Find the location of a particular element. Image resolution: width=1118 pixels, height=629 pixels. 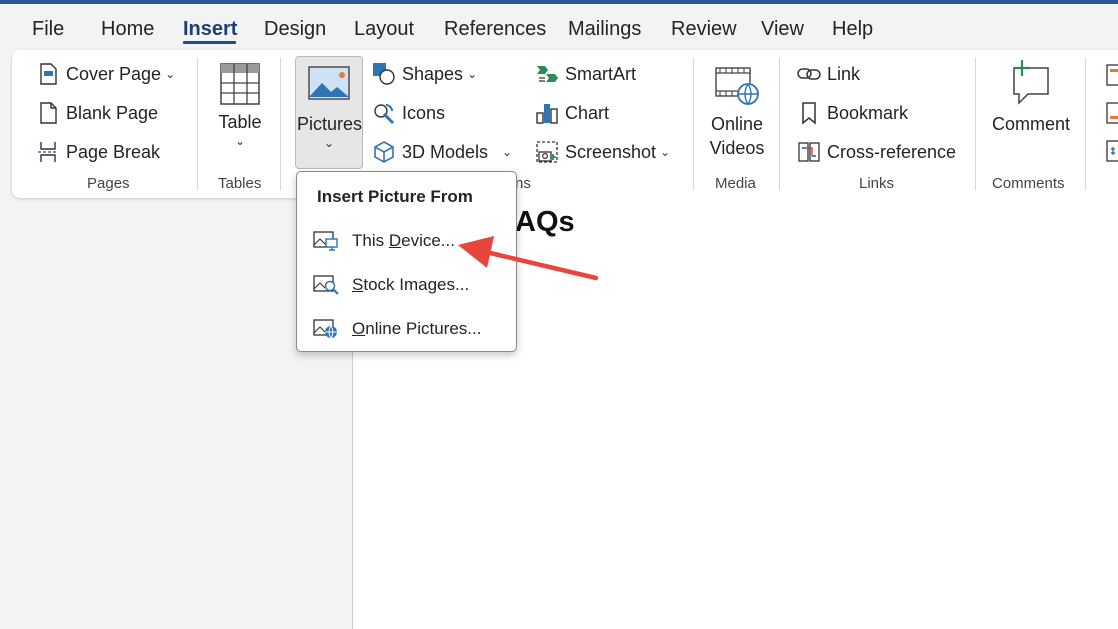

shapes-label: Shapes is located at coordinates (433, 73).